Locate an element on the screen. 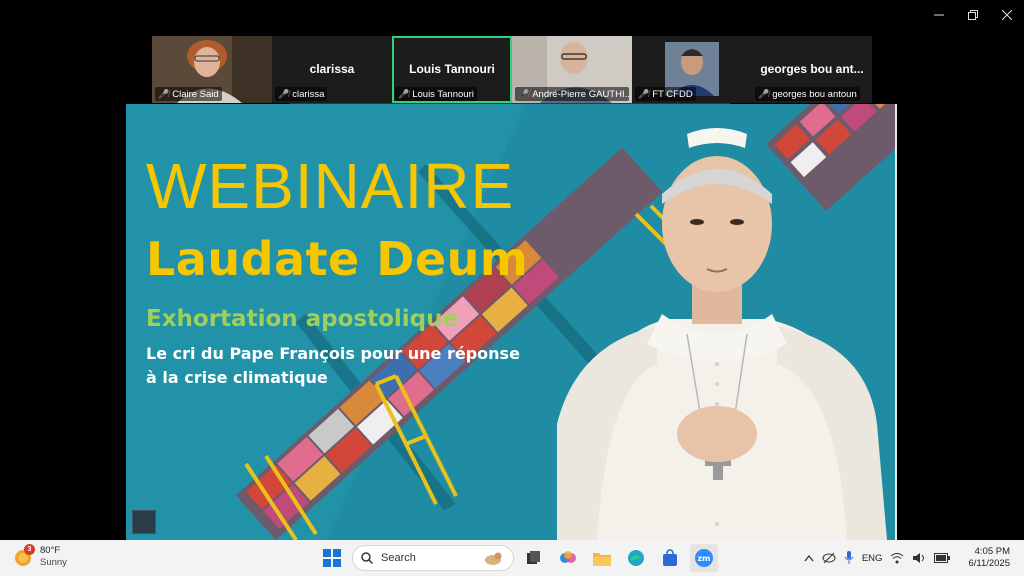 The height and width of the screenshot is (576, 1024). battery-tray is located at coordinates (942, 558).